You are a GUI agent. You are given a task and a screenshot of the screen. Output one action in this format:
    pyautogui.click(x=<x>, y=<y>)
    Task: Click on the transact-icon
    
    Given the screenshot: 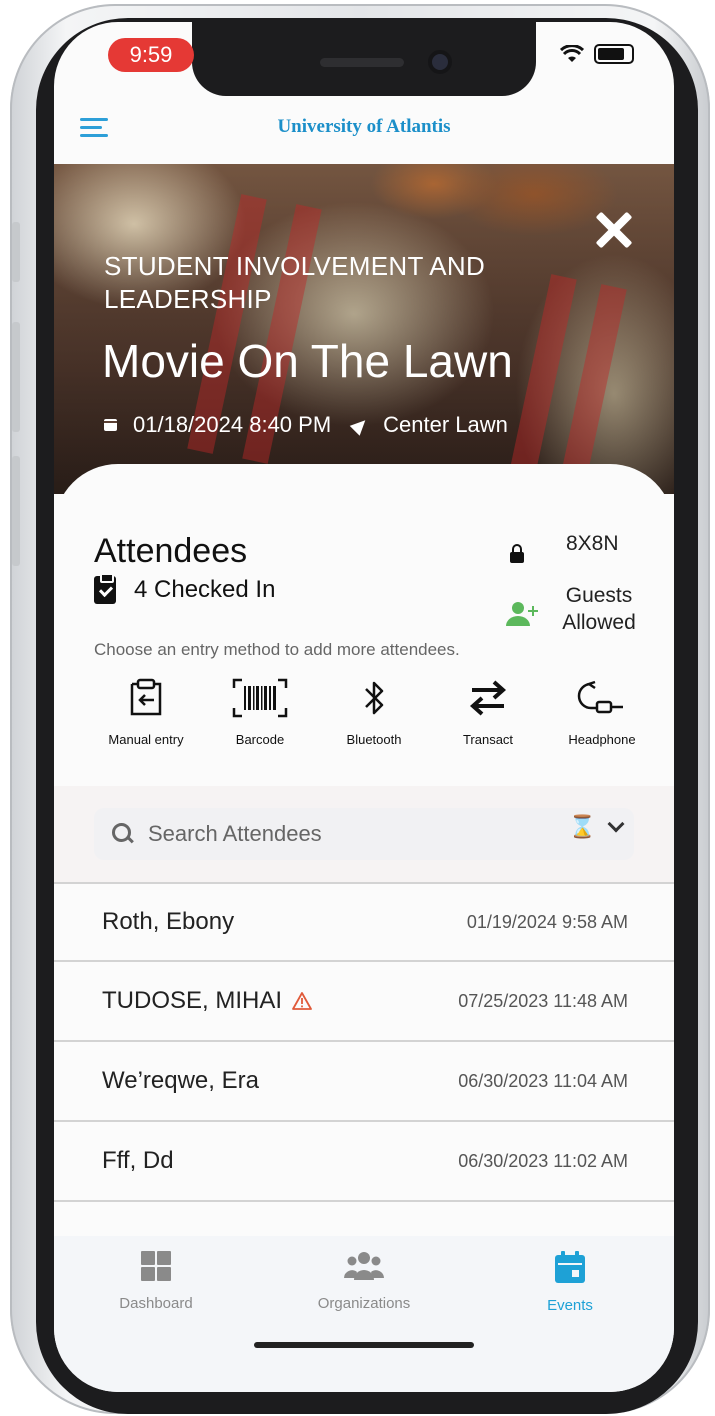 What is the action you would take?
    pyautogui.click(x=488, y=698)
    